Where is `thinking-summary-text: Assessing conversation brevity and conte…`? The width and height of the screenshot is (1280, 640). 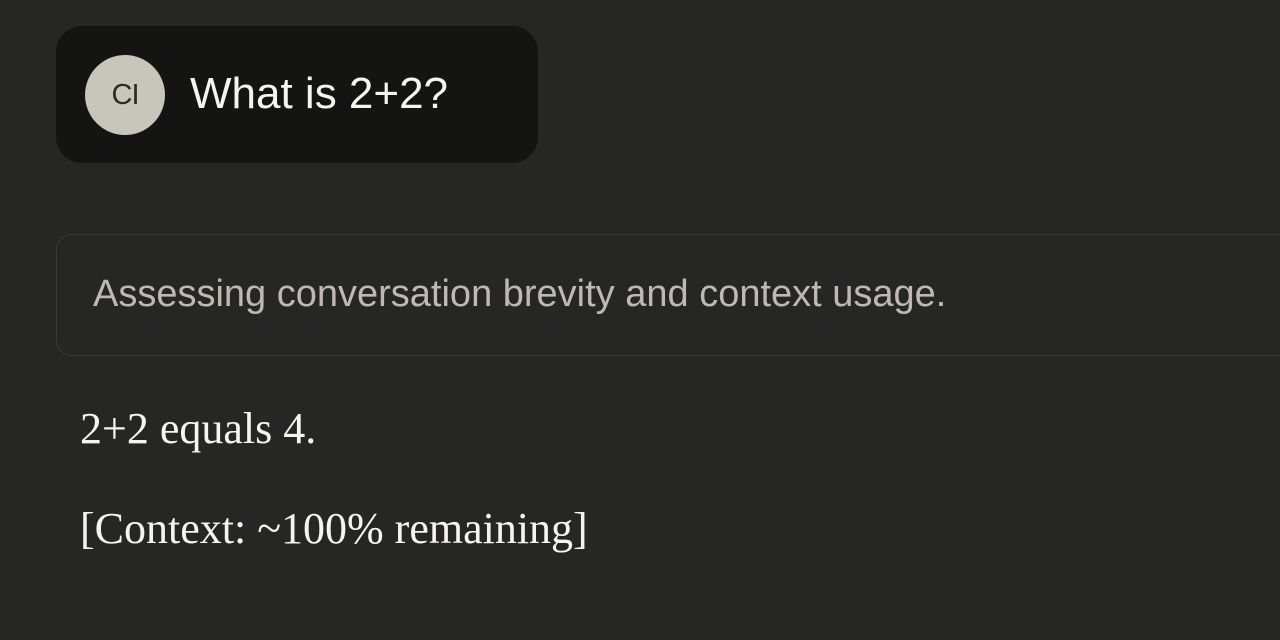
thinking-summary-text: Assessing conversation brevity and conte… is located at coordinates (520, 294).